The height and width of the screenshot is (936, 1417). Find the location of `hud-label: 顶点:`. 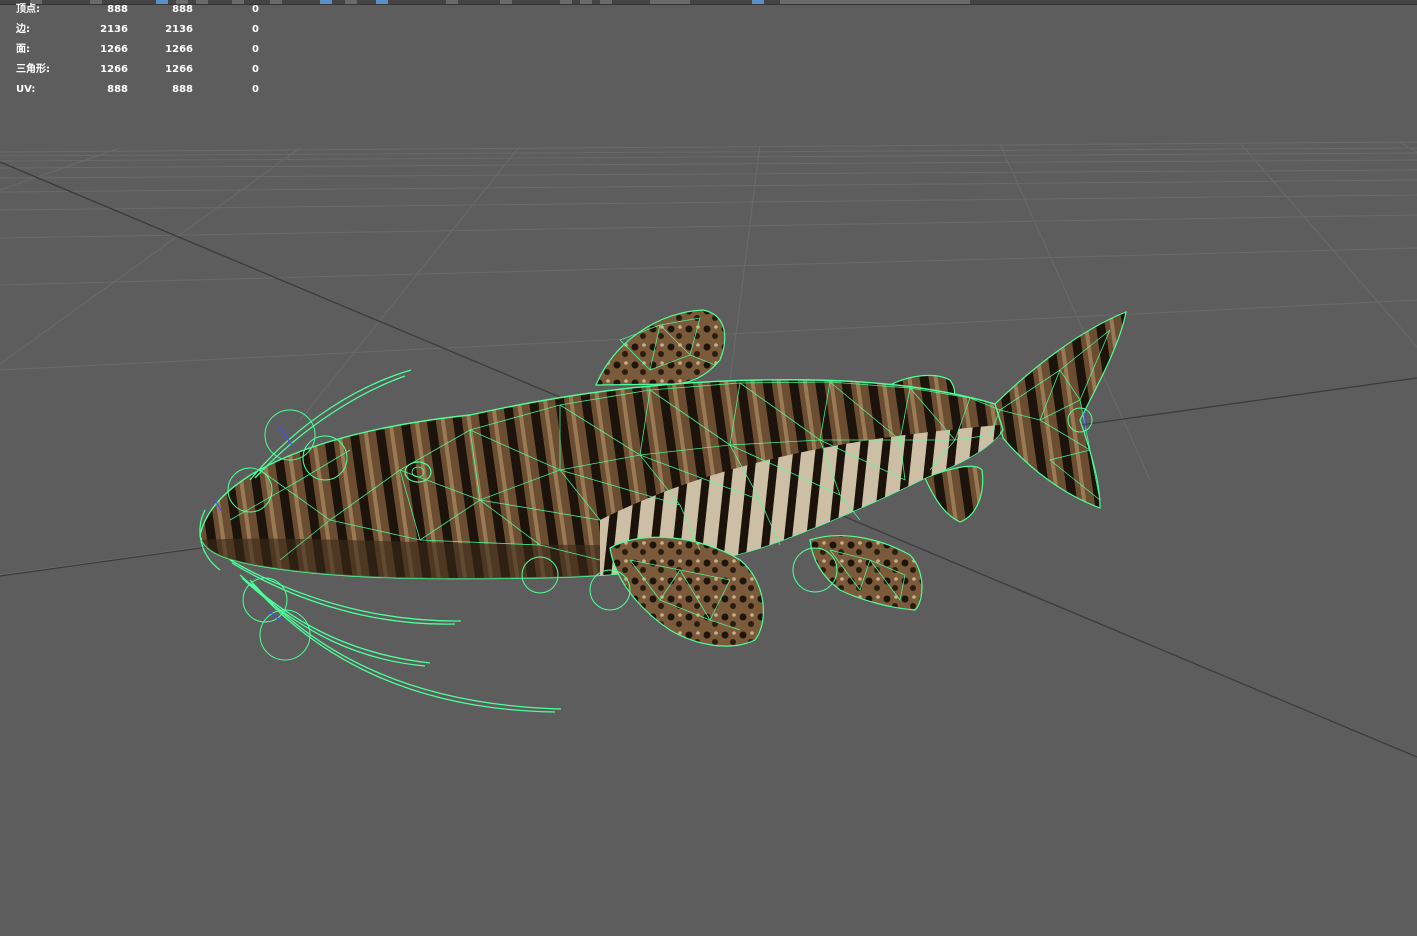

hud-label: 顶点: is located at coordinates (28, 9).